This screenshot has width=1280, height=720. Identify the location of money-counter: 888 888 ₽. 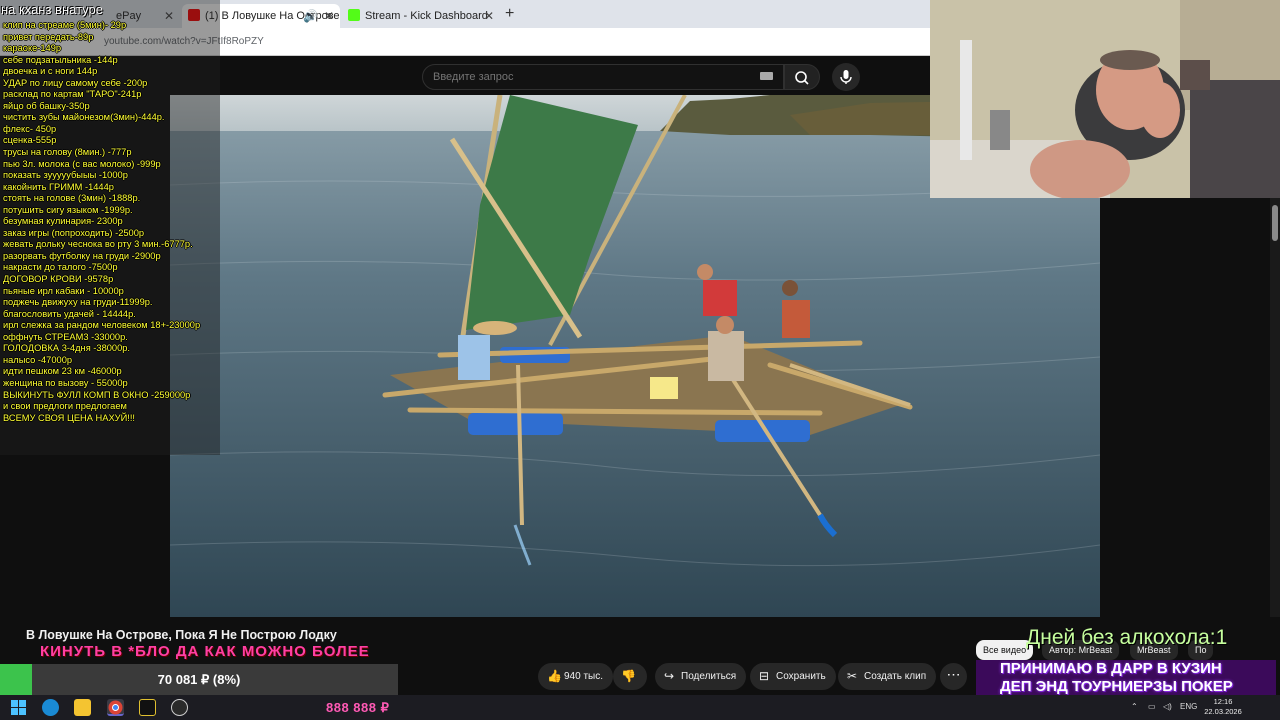
(358, 707).